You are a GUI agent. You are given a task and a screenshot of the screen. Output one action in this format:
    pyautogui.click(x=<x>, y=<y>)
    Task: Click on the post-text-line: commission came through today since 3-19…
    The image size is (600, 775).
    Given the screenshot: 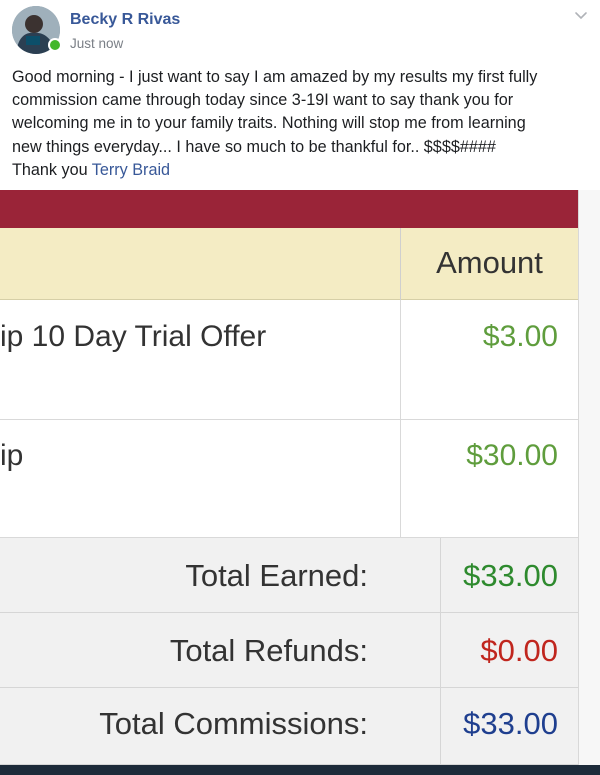 What is the action you would take?
    pyautogui.click(x=263, y=100)
    